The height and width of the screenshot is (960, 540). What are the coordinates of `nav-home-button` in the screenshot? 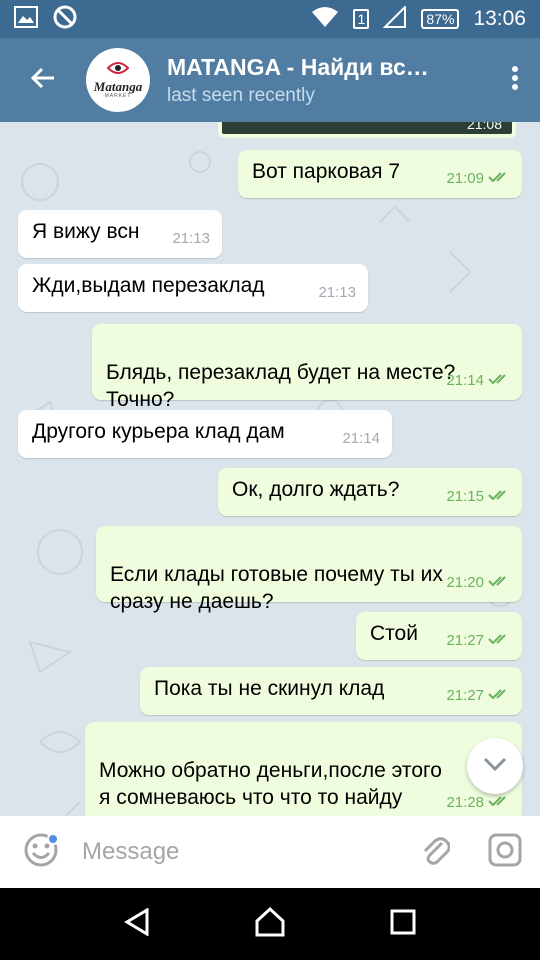 It's located at (270, 924).